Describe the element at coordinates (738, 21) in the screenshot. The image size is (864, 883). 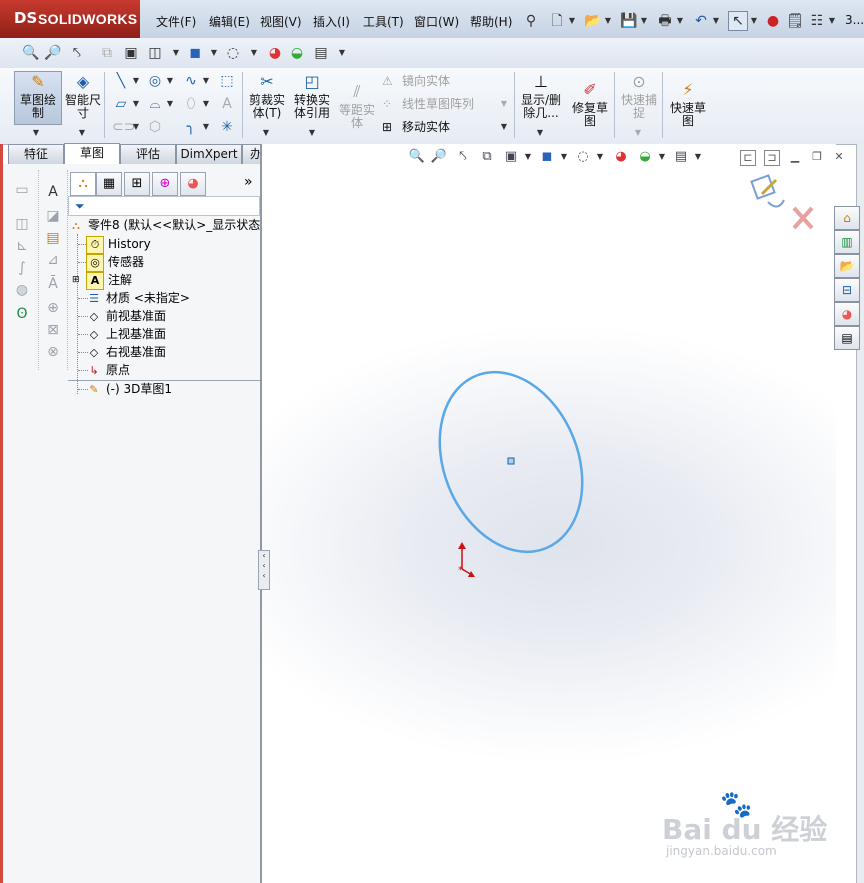
I see `select-cursor-icon: ↖` at that location.